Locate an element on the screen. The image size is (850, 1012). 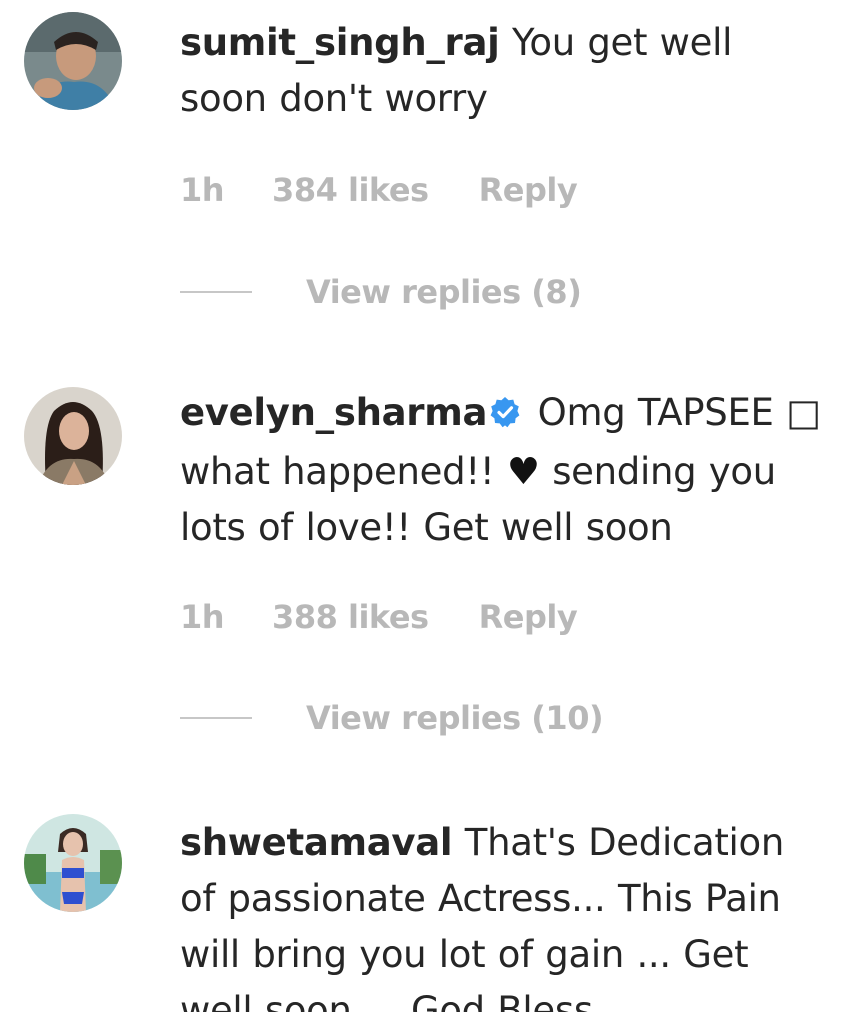
username-link: evelyn_sharma is located at coordinates (333, 412).